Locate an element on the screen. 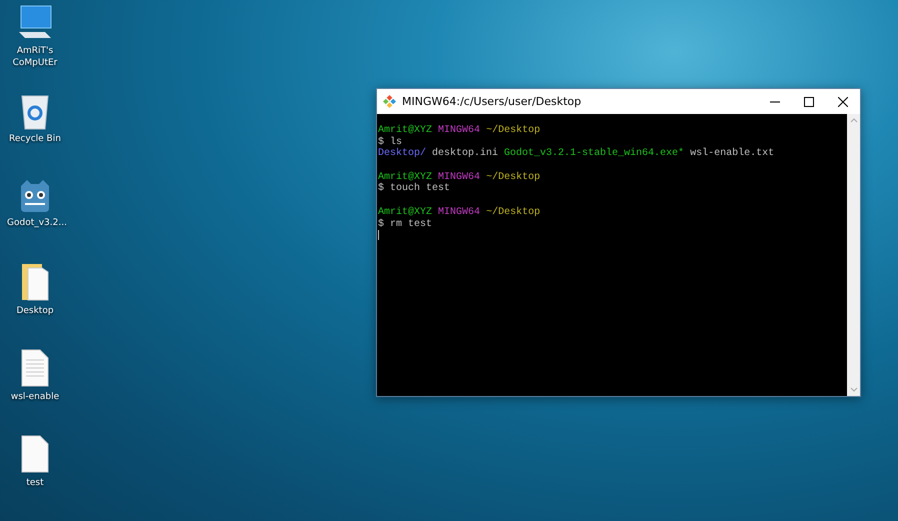 This screenshot has height=521, width=898. desktop-icon-label: Desktop is located at coordinates (35, 311).